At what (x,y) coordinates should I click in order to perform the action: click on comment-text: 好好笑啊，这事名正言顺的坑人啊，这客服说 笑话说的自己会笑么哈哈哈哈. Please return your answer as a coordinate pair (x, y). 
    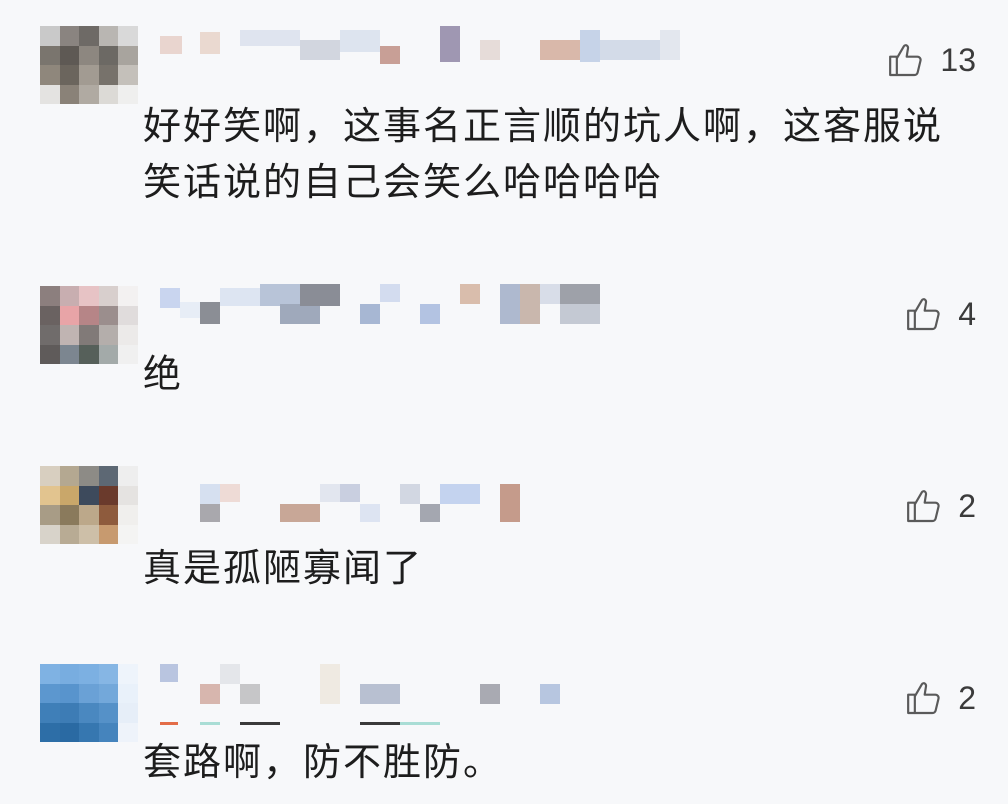
    Looking at the image, I should click on (543, 154).